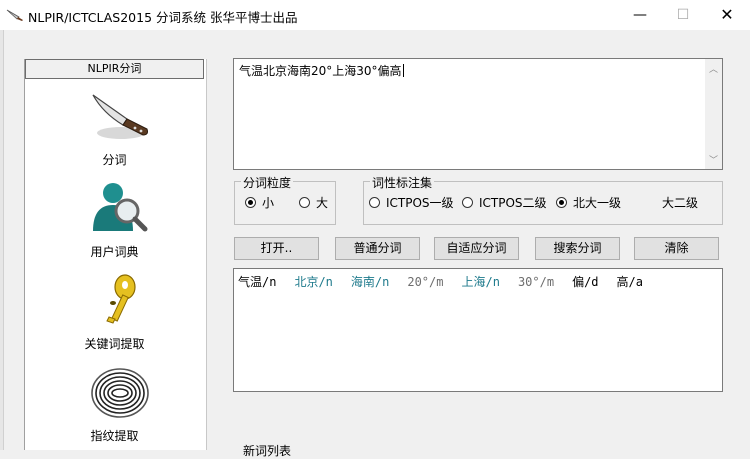 Image resolution: width=750 pixels, height=459 pixels. Describe the element at coordinates (577, 248) in the screenshot. I see `search-segment-button: 搜索分词` at that location.